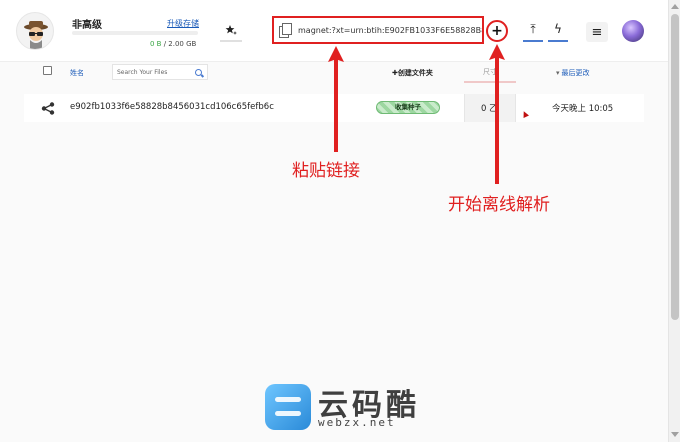  I want to click on star-sparkle-icon, so click(231, 30).